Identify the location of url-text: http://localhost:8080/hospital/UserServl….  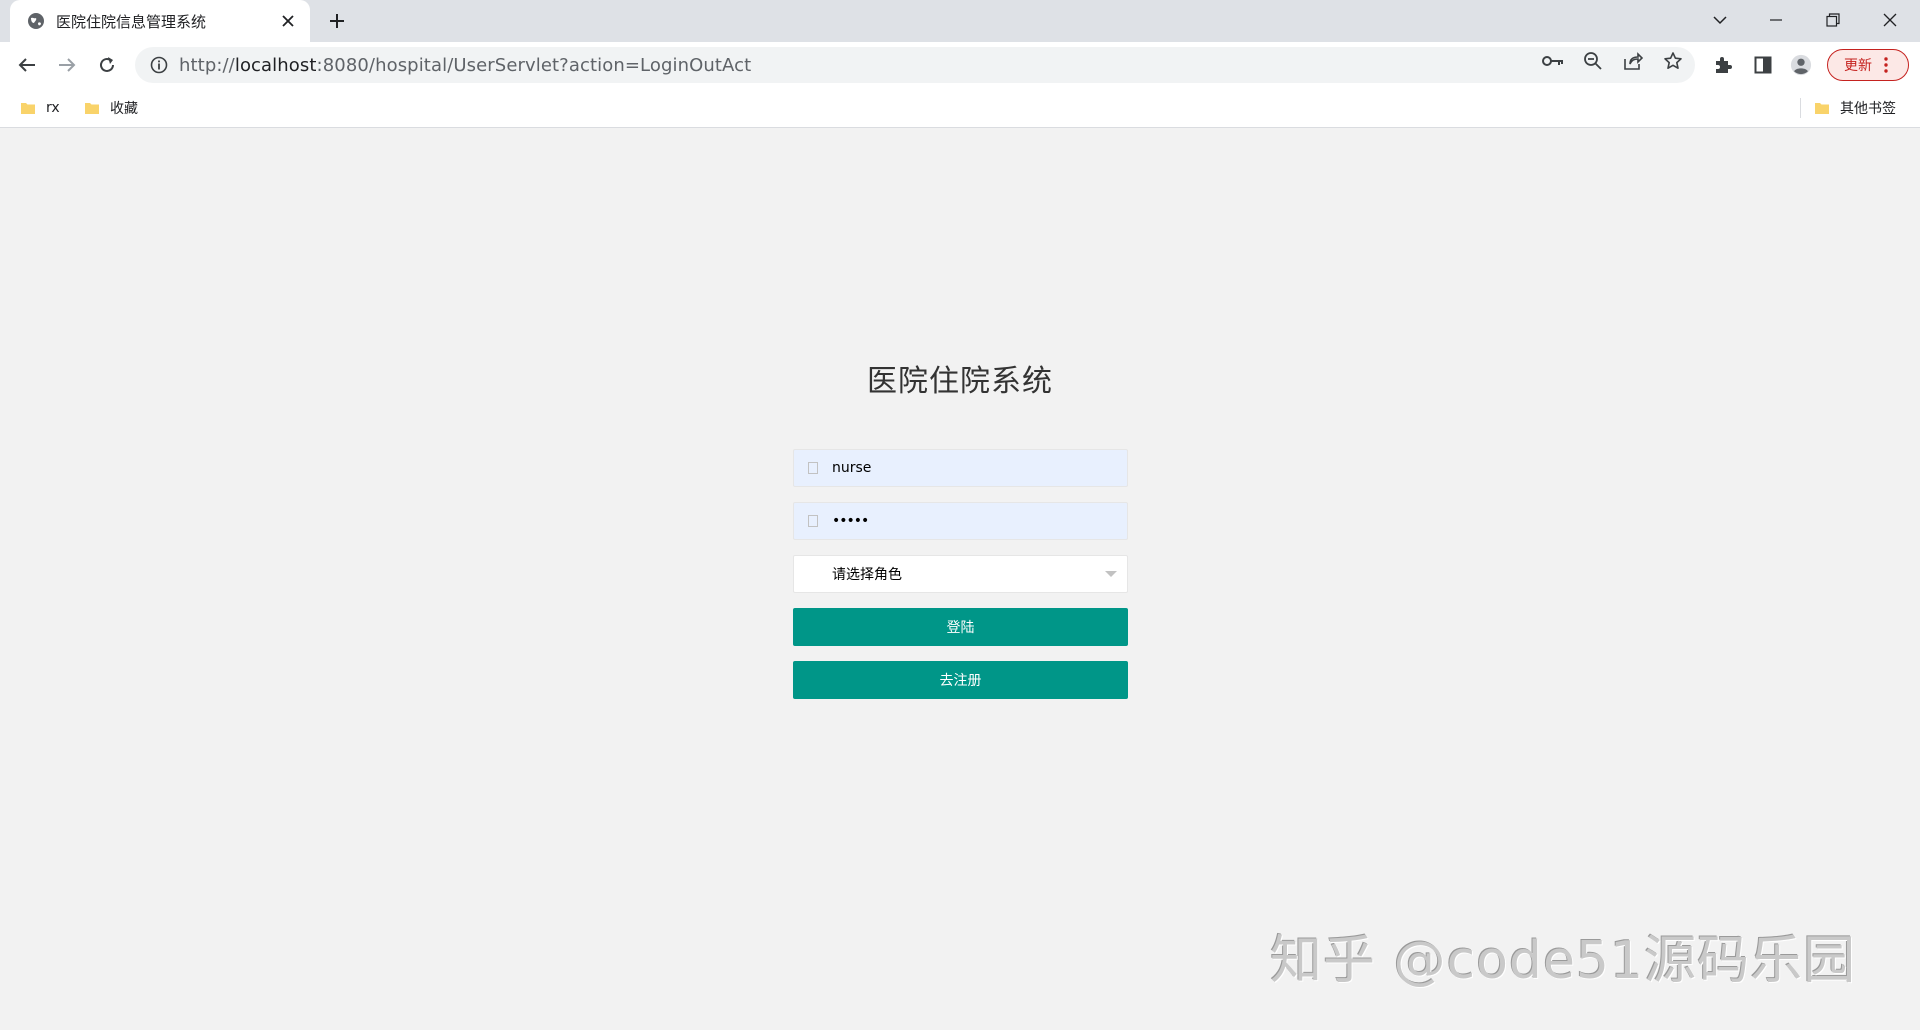
(465, 65).